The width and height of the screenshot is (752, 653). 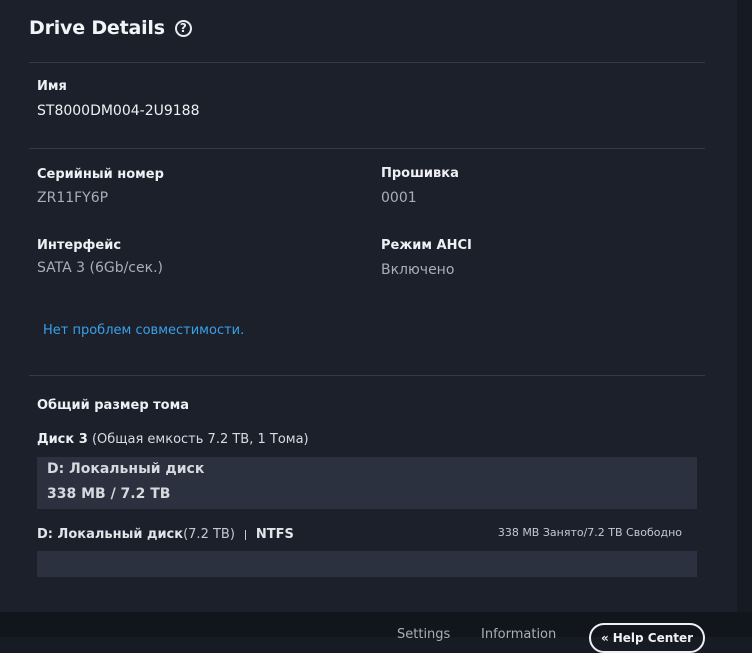 I want to click on scrollbar, so click(x=744, y=306).